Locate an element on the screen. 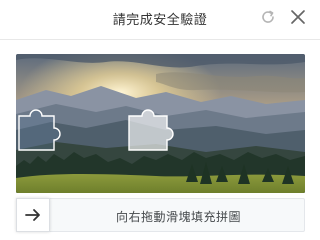 The height and width of the screenshot is (240, 320). puzzle-slot-shape is located at coordinates (151, 130).